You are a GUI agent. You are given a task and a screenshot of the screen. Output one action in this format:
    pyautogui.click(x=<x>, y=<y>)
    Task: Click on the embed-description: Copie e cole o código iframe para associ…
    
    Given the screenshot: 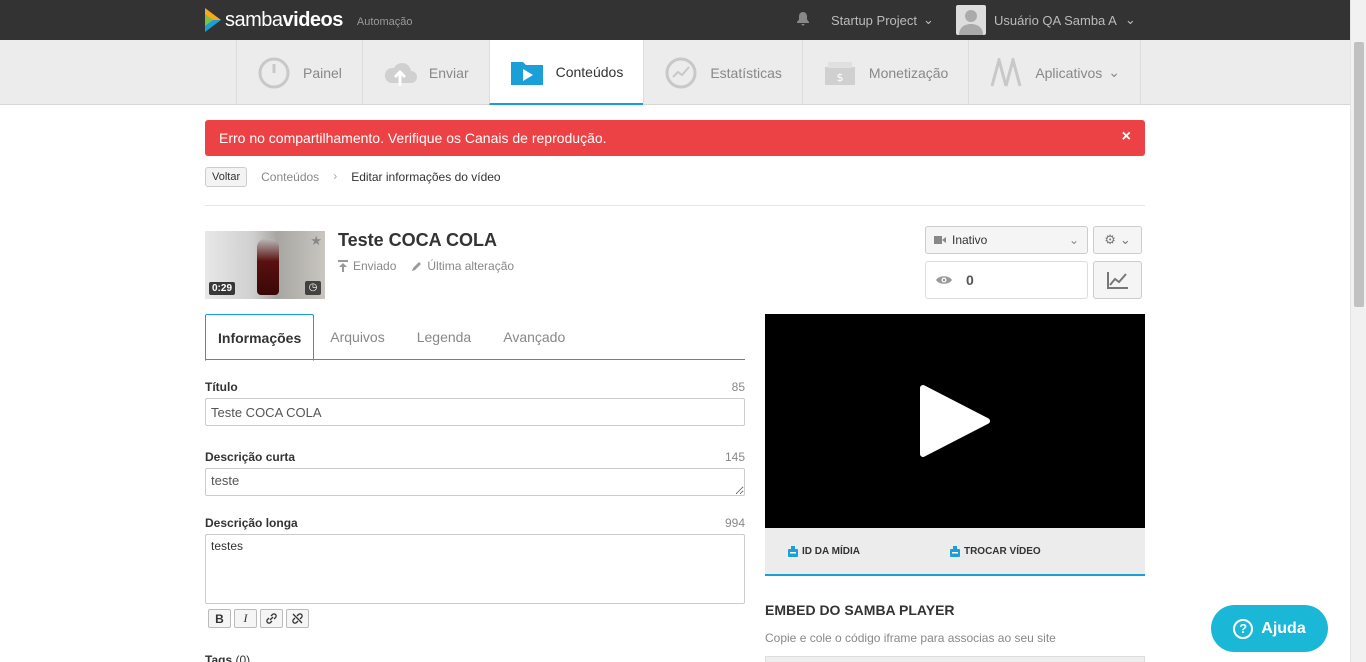 What is the action you would take?
    pyautogui.click(x=910, y=638)
    